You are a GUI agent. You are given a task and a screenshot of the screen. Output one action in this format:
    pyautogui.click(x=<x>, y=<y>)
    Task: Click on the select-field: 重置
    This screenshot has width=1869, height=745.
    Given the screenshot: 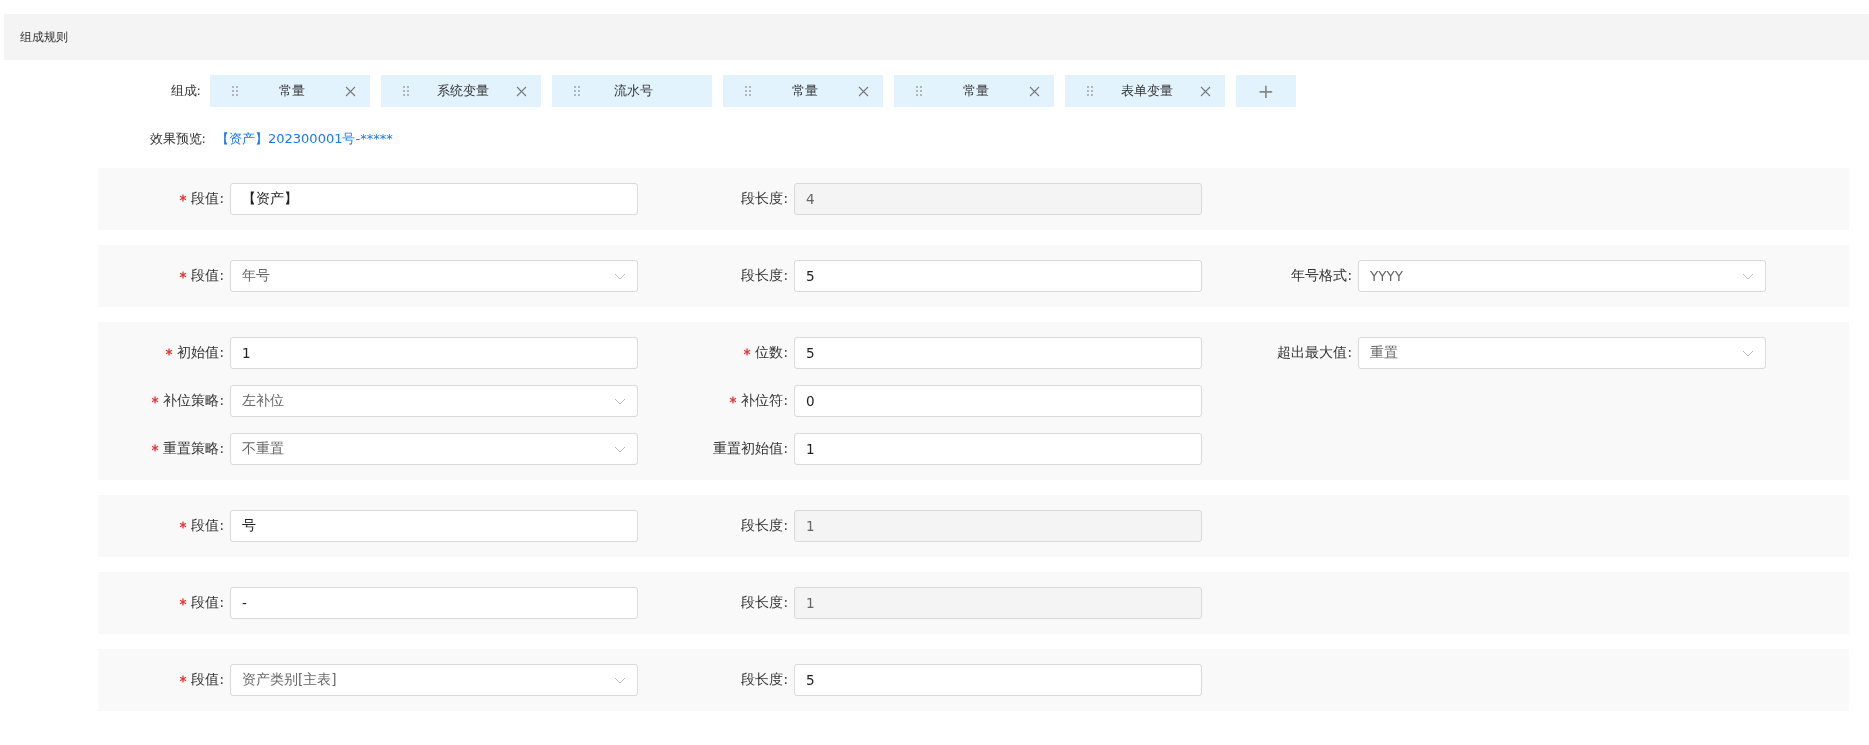 What is the action you would take?
    pyautogui.click(x=1562, y=353)
    